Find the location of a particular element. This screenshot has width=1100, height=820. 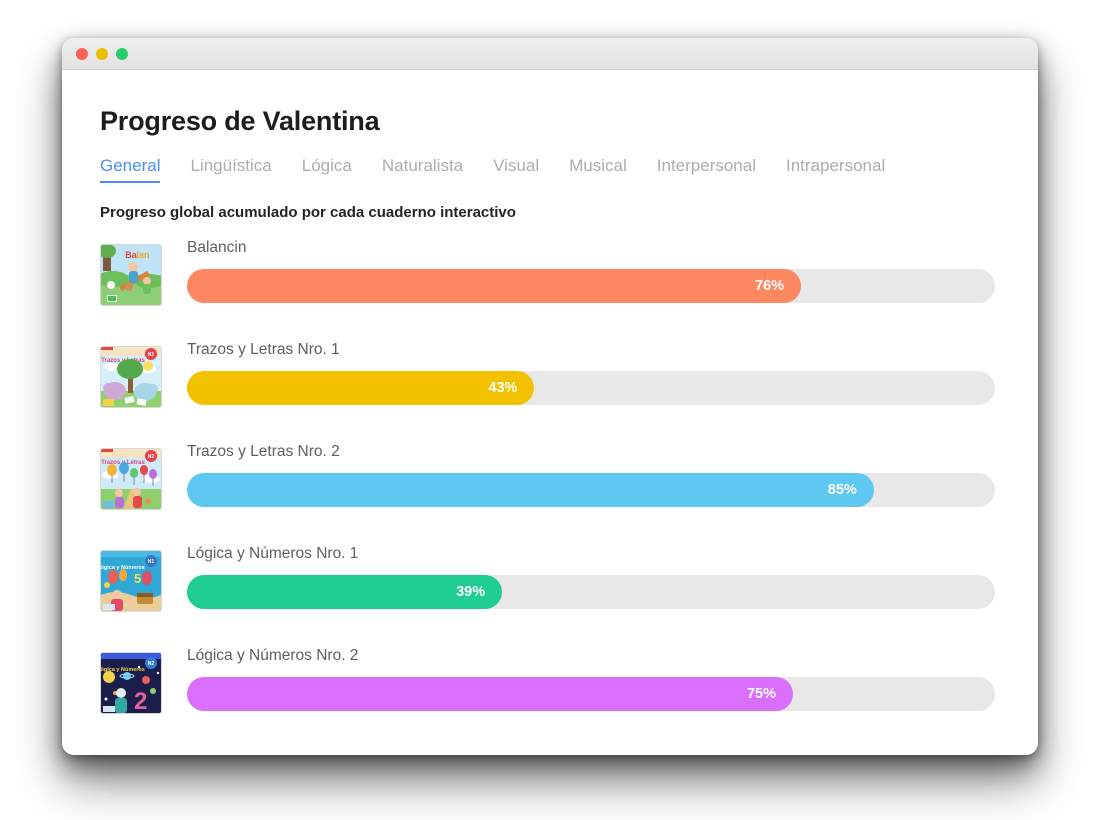

progress-fill: 76% is located at coordinates (494, 286).